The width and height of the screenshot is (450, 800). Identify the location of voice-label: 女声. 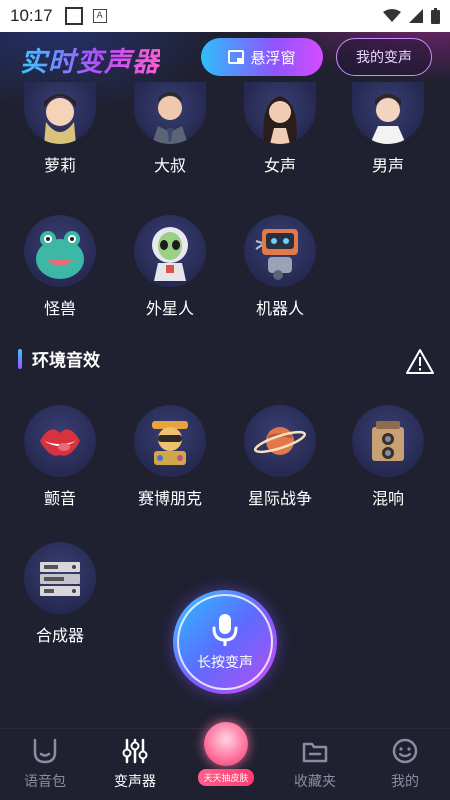
(279, 165).